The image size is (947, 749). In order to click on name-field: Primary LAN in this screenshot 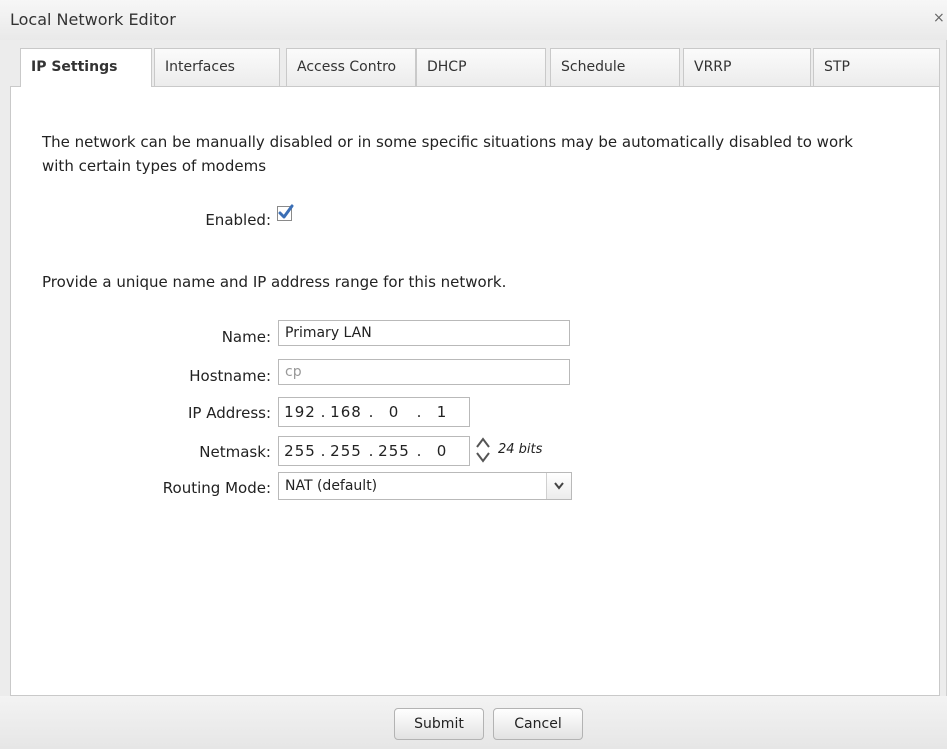, I will do `click(424, 333)`.